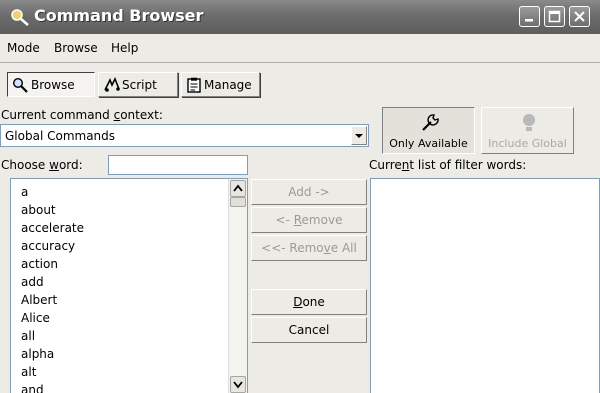 The width and height of the screenshot is (600, 393). I want to click on menu-help: Help, so click(124, 48).